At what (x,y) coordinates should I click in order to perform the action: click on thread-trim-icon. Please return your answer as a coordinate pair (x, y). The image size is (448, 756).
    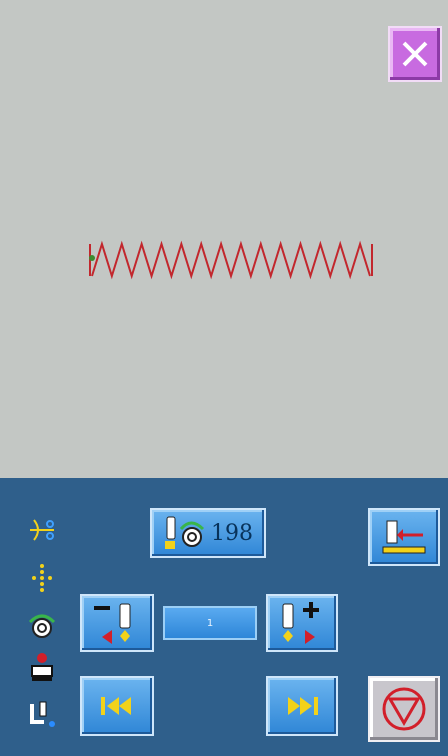
    Looking at the image, I should click on (42, 530).